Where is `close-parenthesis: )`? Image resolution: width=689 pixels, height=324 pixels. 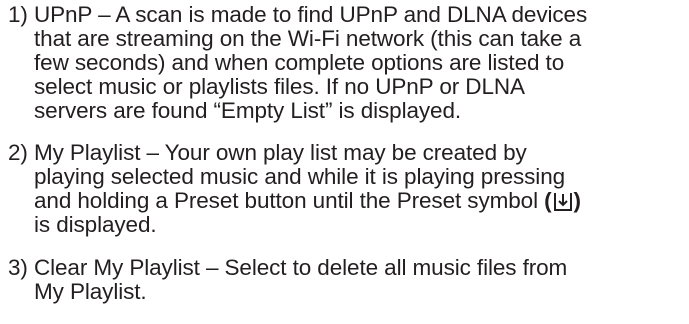 close-parenthesis: ) is located at coordinates (577, 200).